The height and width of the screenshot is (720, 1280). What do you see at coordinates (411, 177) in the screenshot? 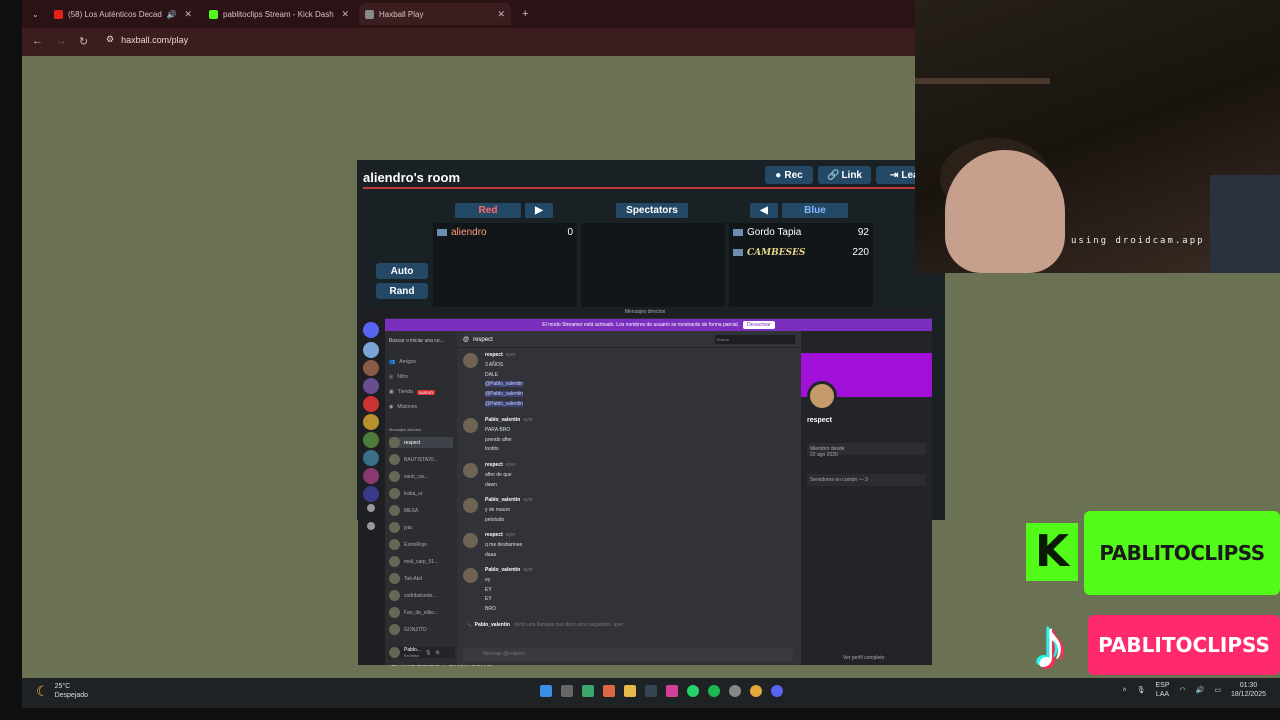
I see `room-title: aliendro's room` at bounding box center [411, 177].